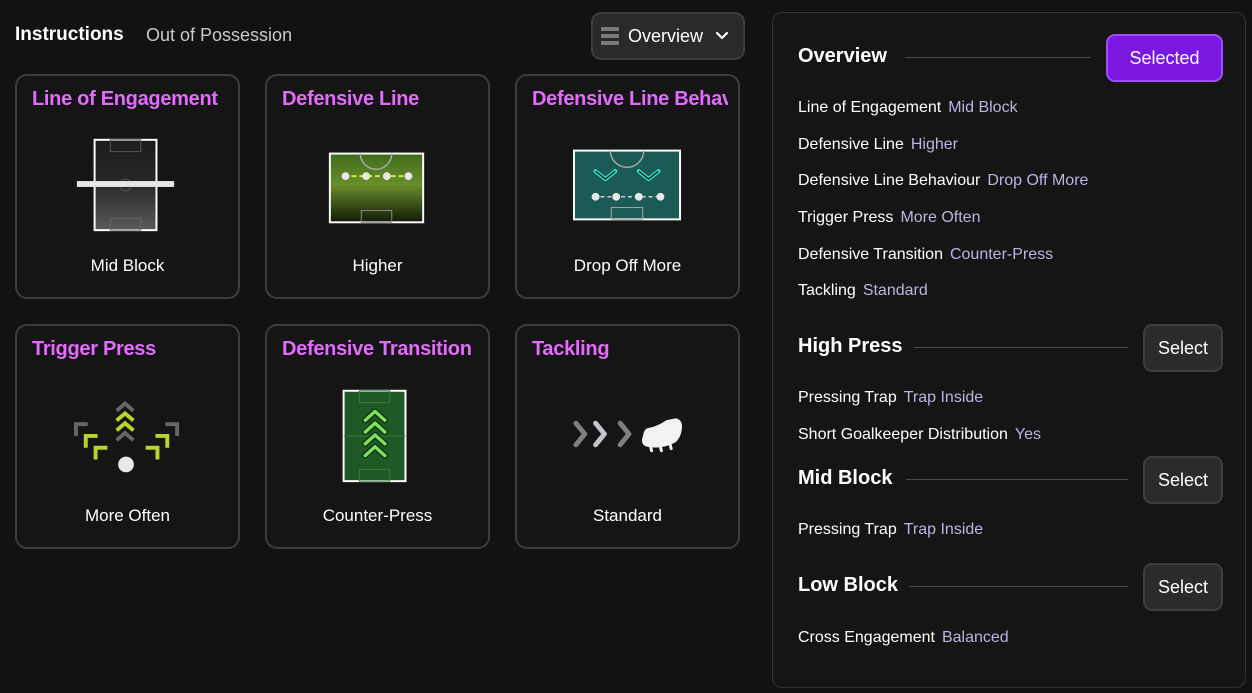  I want to click on page-title: Instructions, so click(69, 34).